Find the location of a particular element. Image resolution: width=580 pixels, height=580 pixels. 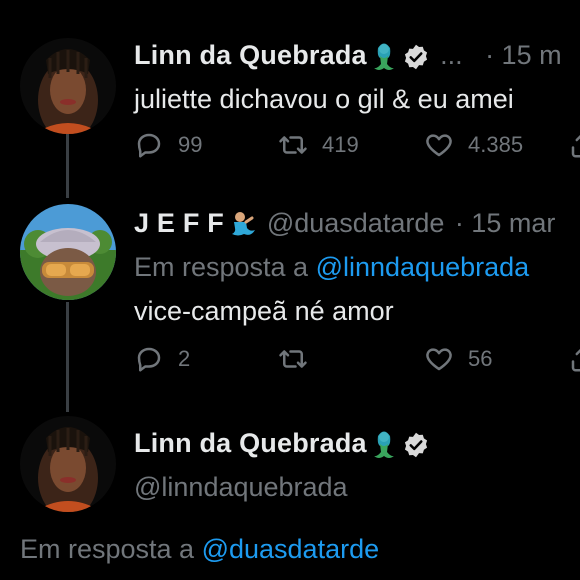

tweet-header: Linn da Quebrada is located at coordinates (282, 446).